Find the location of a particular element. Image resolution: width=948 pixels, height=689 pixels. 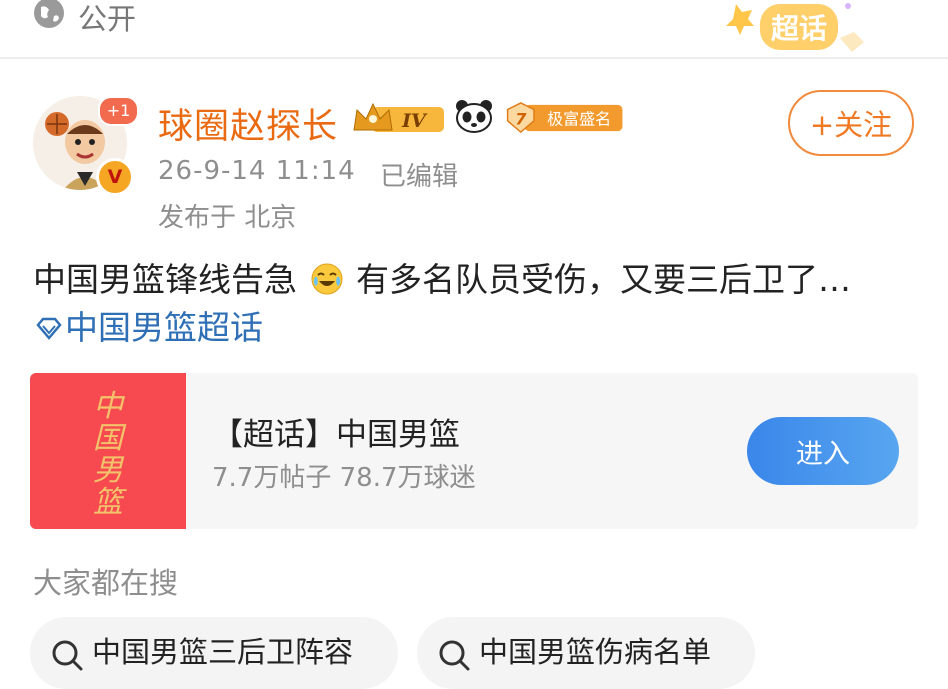

verified-icon: V is located at coordinates (115, 177).